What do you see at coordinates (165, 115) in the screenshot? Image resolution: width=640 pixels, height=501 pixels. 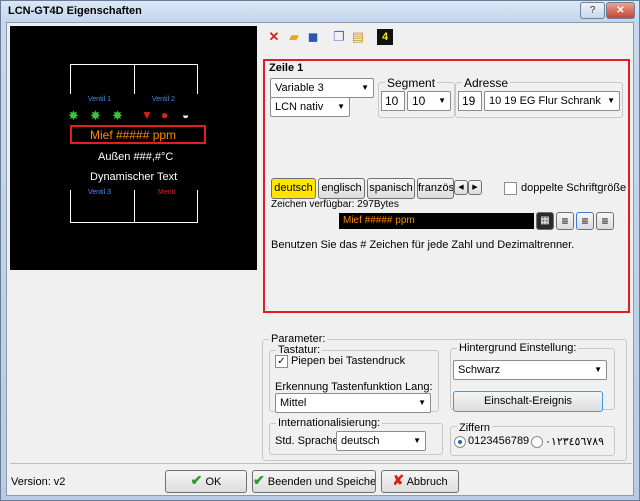 I see `light-icon: ●` at bounding box center [165, 115].